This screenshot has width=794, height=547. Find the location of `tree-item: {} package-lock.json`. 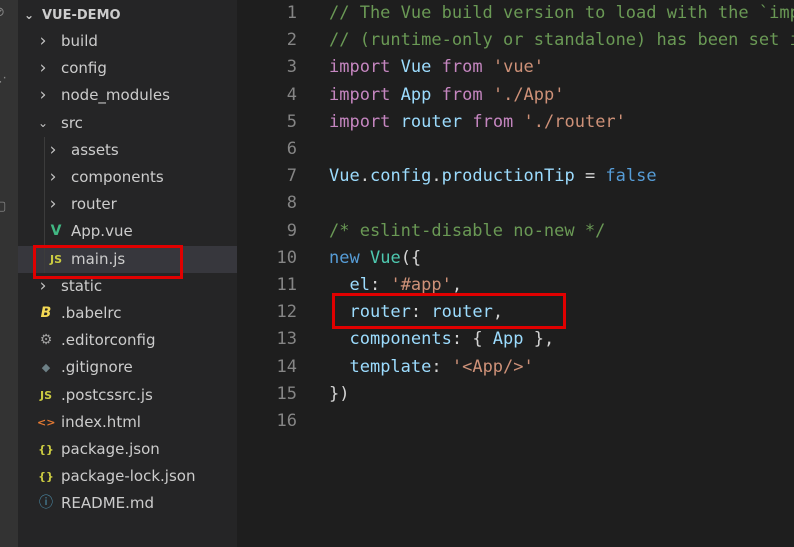

tree-item: {} package-lock.json is located at coordinates (127, 476).